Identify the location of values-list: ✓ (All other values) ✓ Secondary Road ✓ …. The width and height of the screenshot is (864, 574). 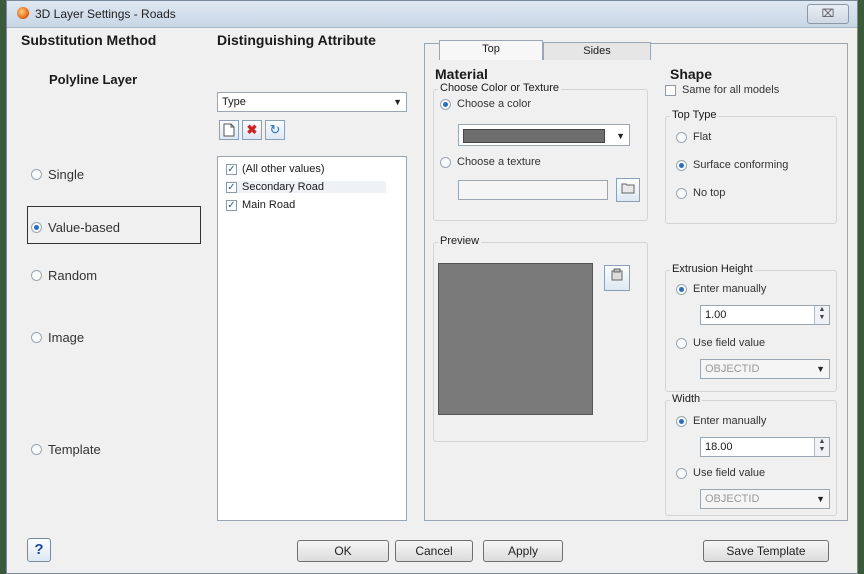
(312, 338).